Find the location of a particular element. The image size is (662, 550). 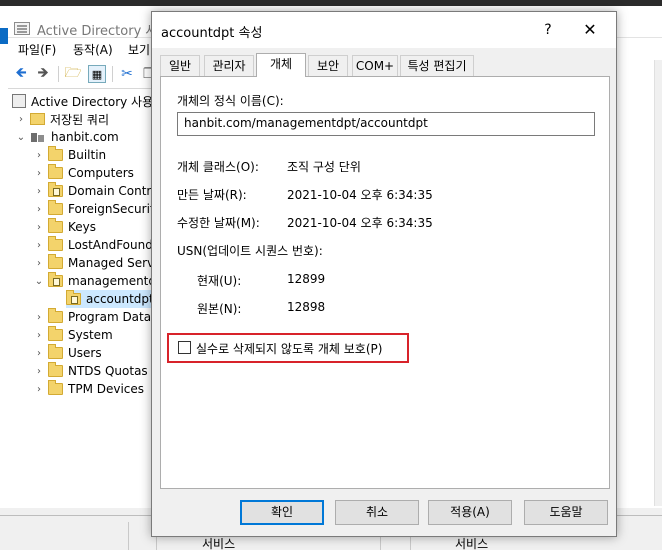

tab-com-plus: COM+ is located at coordinates (375, 65).